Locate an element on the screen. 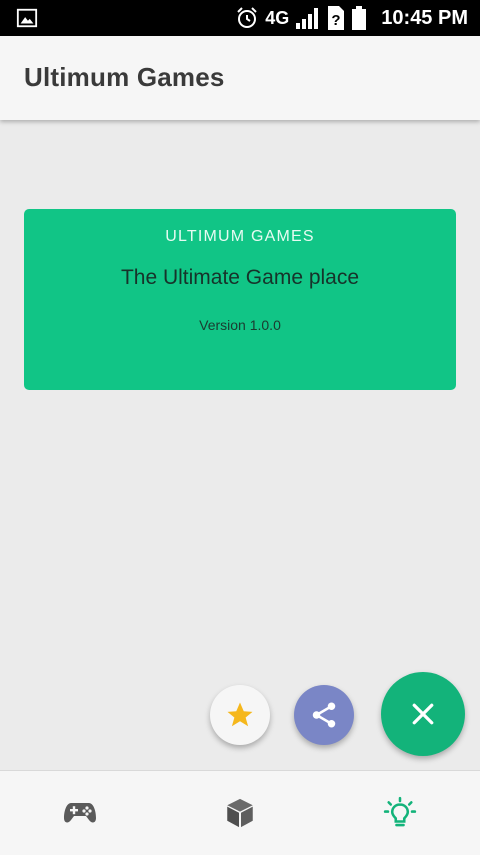  card-subtitle: The Ultimate Game place is located at coordinates (240, 277).